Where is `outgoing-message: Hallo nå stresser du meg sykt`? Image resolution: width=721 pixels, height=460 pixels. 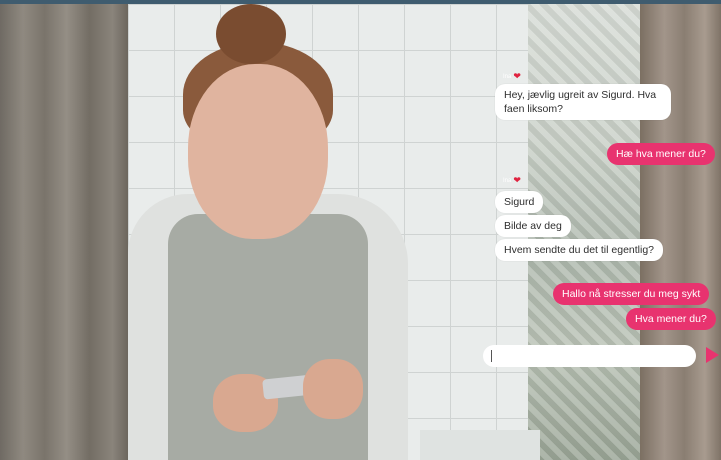
outgoing-message: Hallo nå stresser du meg sykt is located at coordinates (631, 294).